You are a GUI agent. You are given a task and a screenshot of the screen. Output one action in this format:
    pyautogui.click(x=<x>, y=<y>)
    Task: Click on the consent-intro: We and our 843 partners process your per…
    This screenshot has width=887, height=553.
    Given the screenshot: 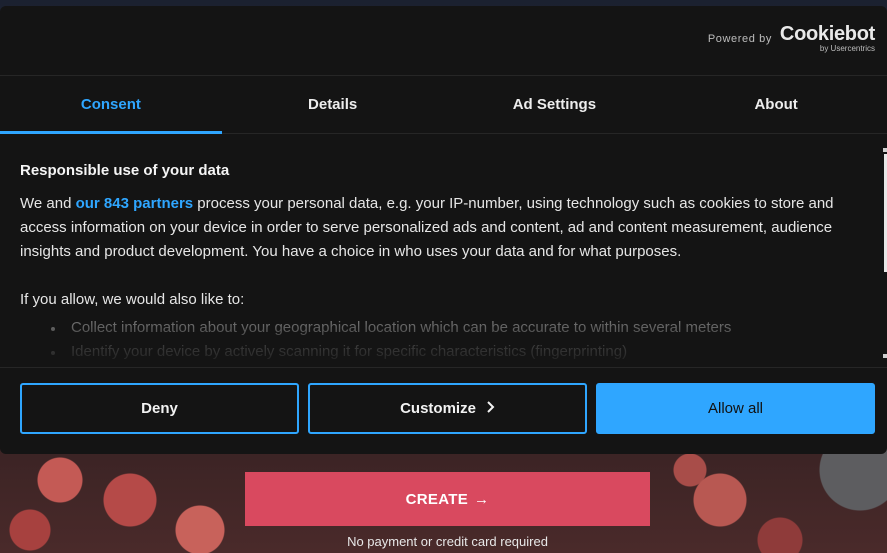 What is the action you would take?
    pyautogui.click(x=443, y=228)
    